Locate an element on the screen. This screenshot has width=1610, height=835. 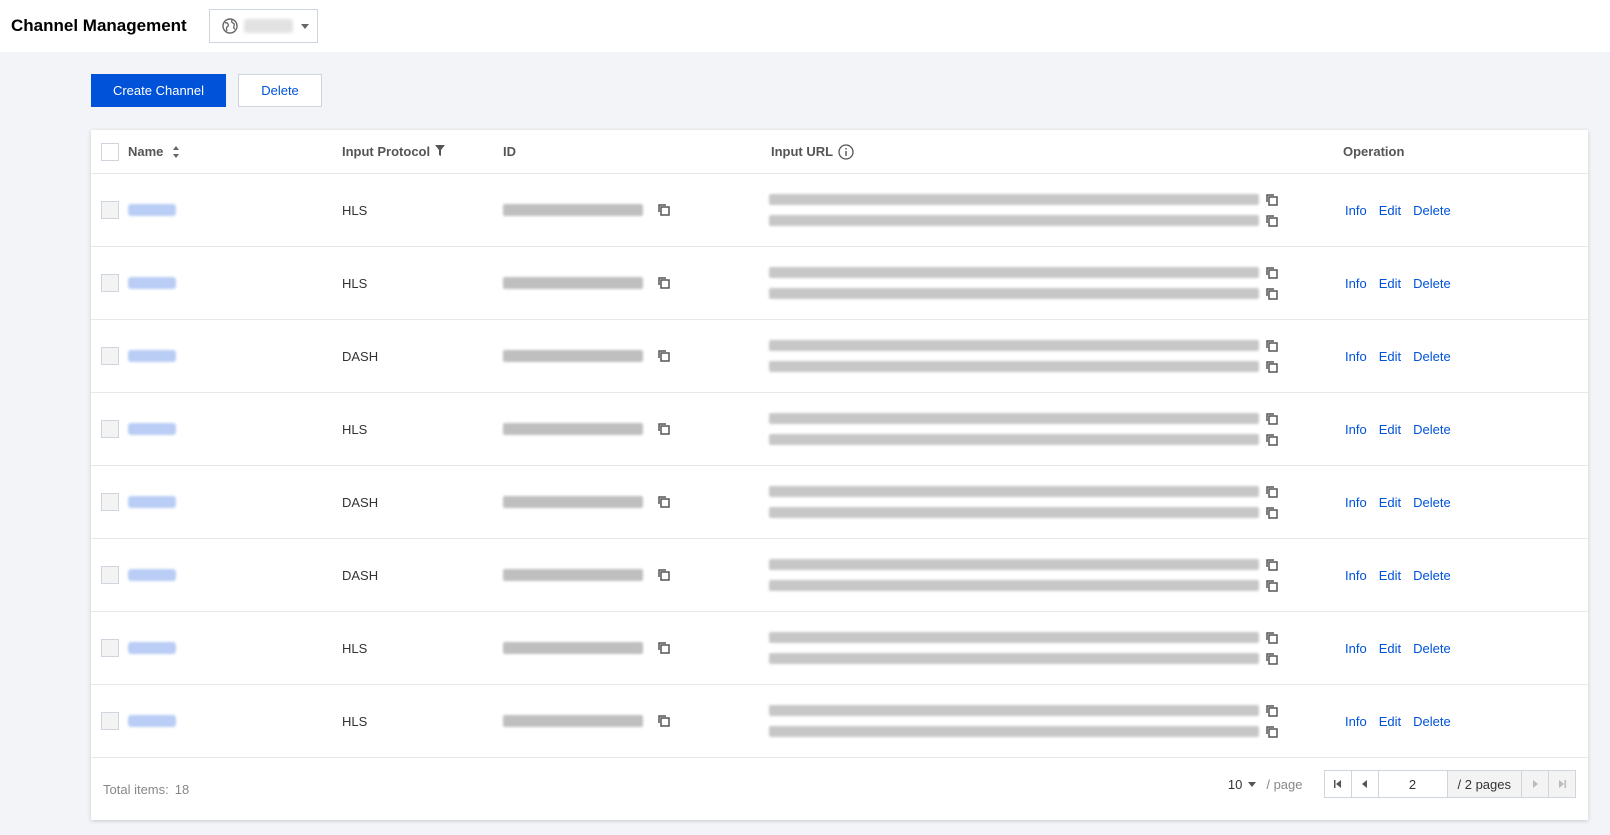
globe-icon is located at coordinates (230, 26).